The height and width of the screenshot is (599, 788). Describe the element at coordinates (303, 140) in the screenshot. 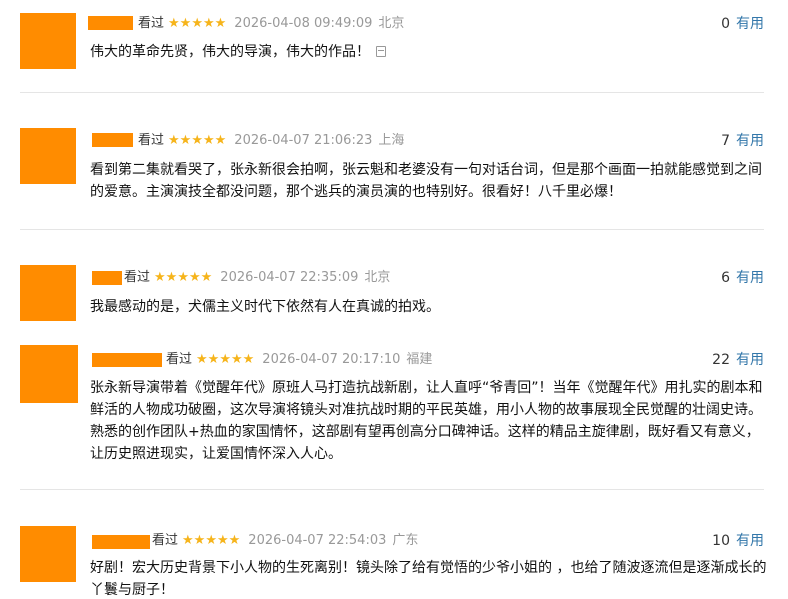

I see `review-time: 2026-04-07 21:06:23` at that location.